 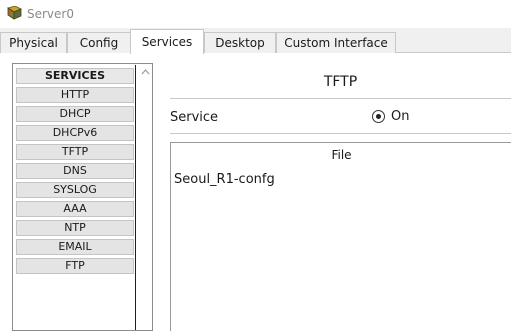 I want to click on scroll-up-icon, so click(x=145, y=72).